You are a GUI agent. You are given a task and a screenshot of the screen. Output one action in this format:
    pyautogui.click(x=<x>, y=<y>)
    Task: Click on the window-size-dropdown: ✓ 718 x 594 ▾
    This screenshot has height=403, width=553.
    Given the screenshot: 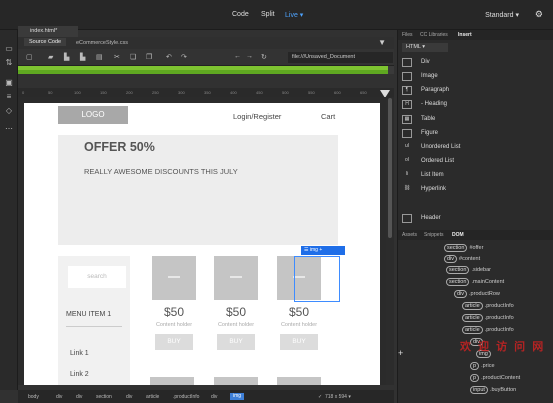 What is the action you would take?
    pyautogui.click(x=334, y=397)
    